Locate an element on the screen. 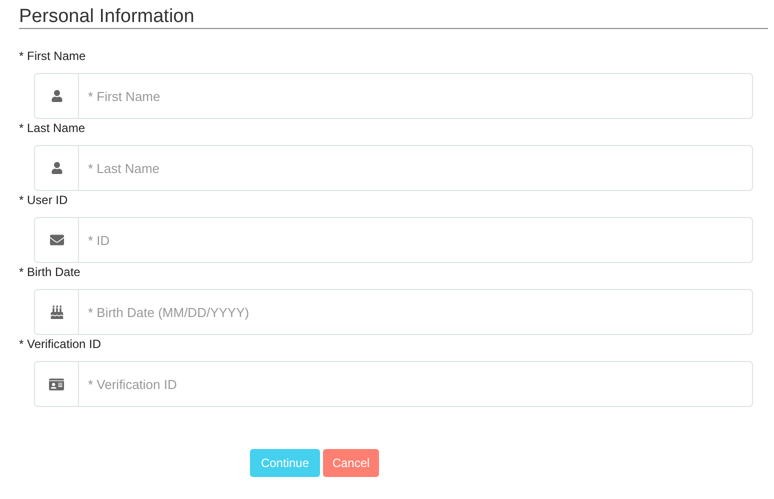 The height and width of the screenshot is (499, 774). id-card-icon is located at coordinates (56, 384).